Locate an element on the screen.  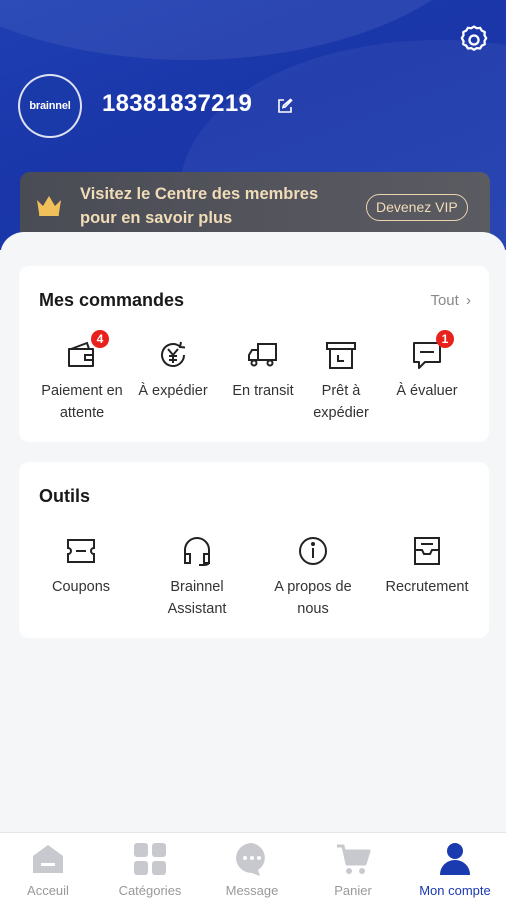
tab-home: Acceuil is located at coordinates (49, 869).